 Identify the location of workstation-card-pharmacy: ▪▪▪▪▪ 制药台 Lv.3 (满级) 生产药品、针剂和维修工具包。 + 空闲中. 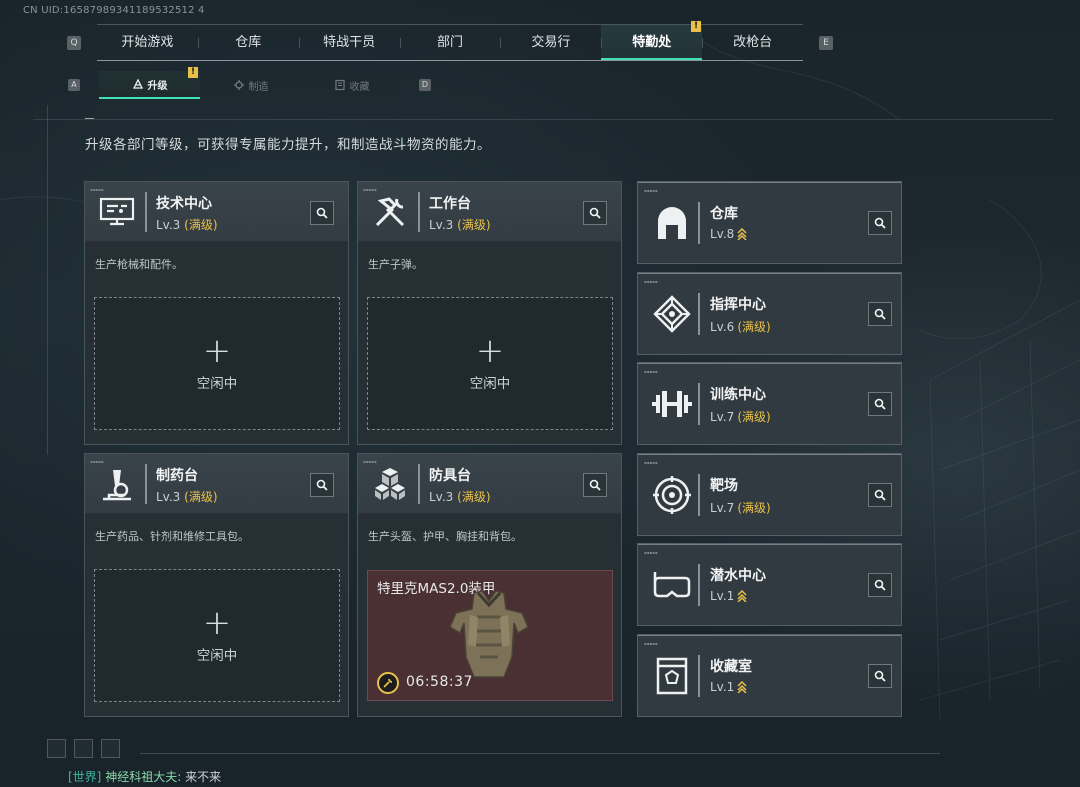
(216, 585).